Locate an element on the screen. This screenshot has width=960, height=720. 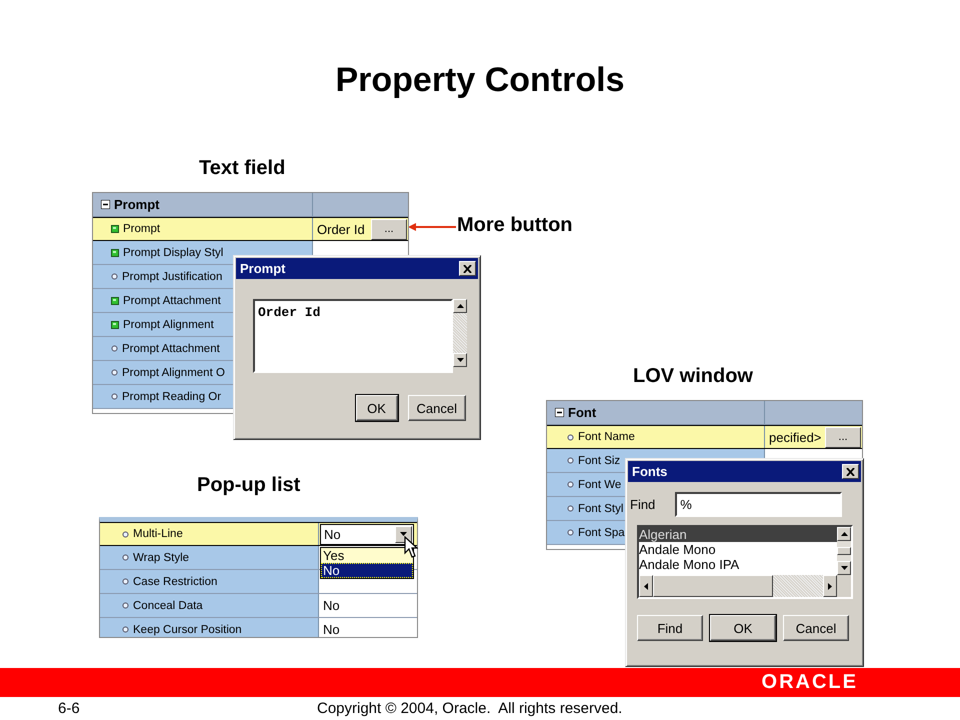
callout-label: LOV window is located at coordinates (693, 376).